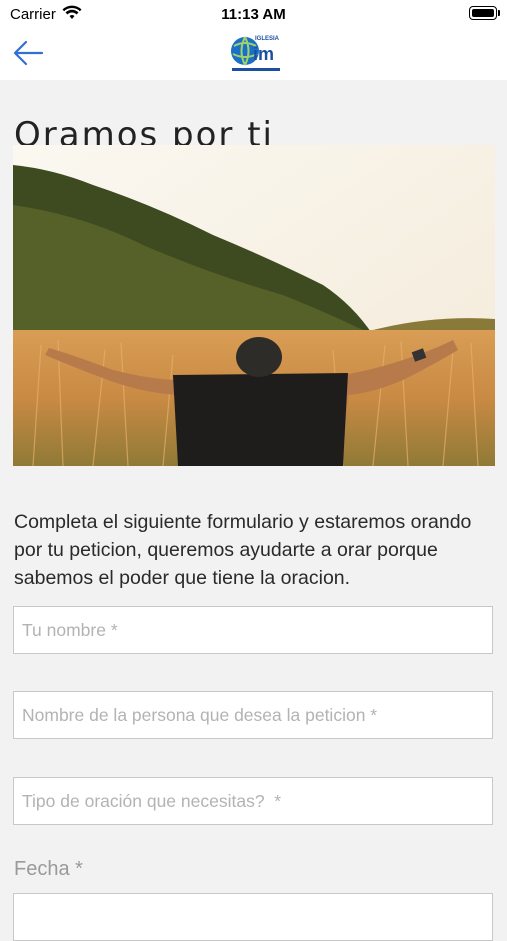  Describe the element at coordinates (253, 630) in the screenshot. I see `name-input` at that location.